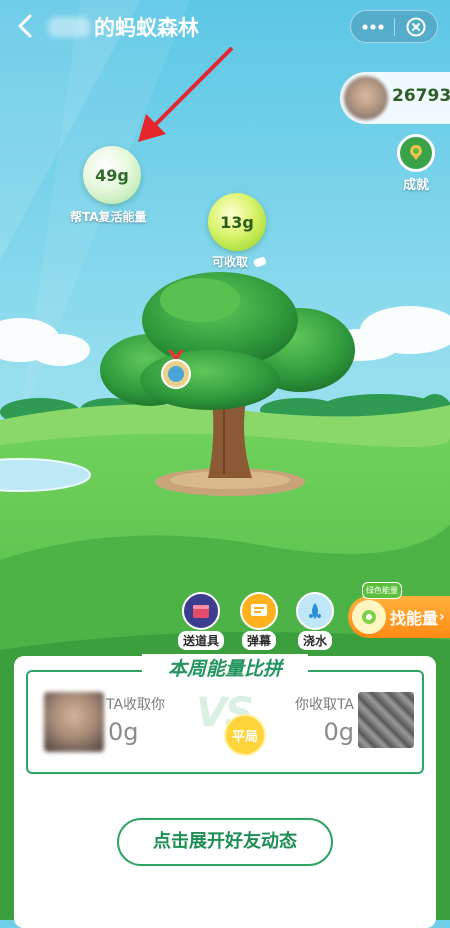 The width and height of the screenshot is (450, 928). I want to click on watermark: Baidu 经验, so click(384, 898).